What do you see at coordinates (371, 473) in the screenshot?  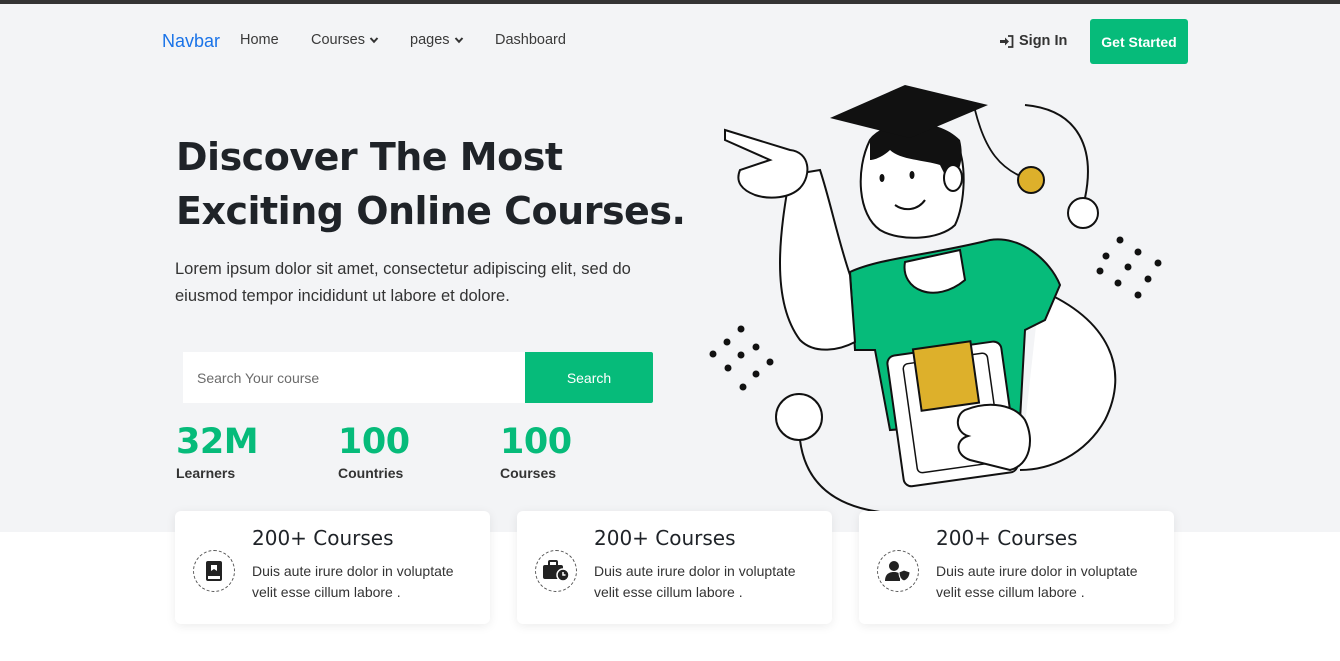 I see `stat-label: Countries` at bounding box center [371, 473].